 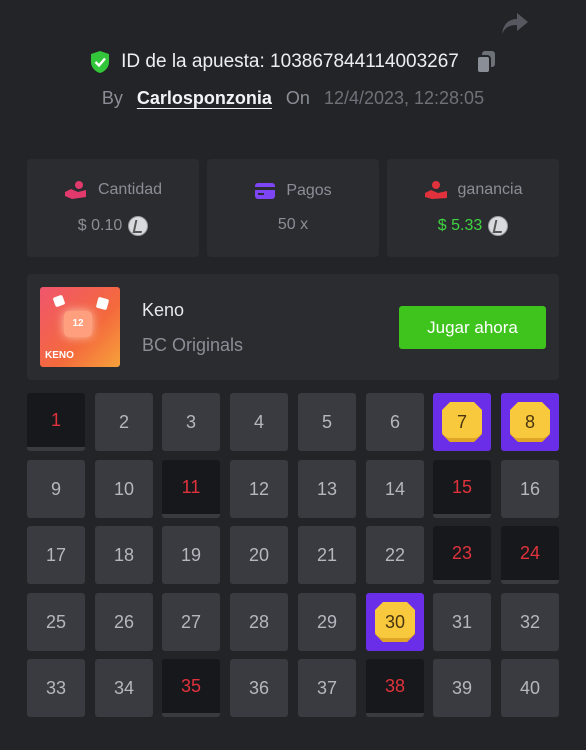 What do you see at coordinates (462, 422) in the screenshot?
I see `keno-cell-7: 7` at bounding box center [462, 422].